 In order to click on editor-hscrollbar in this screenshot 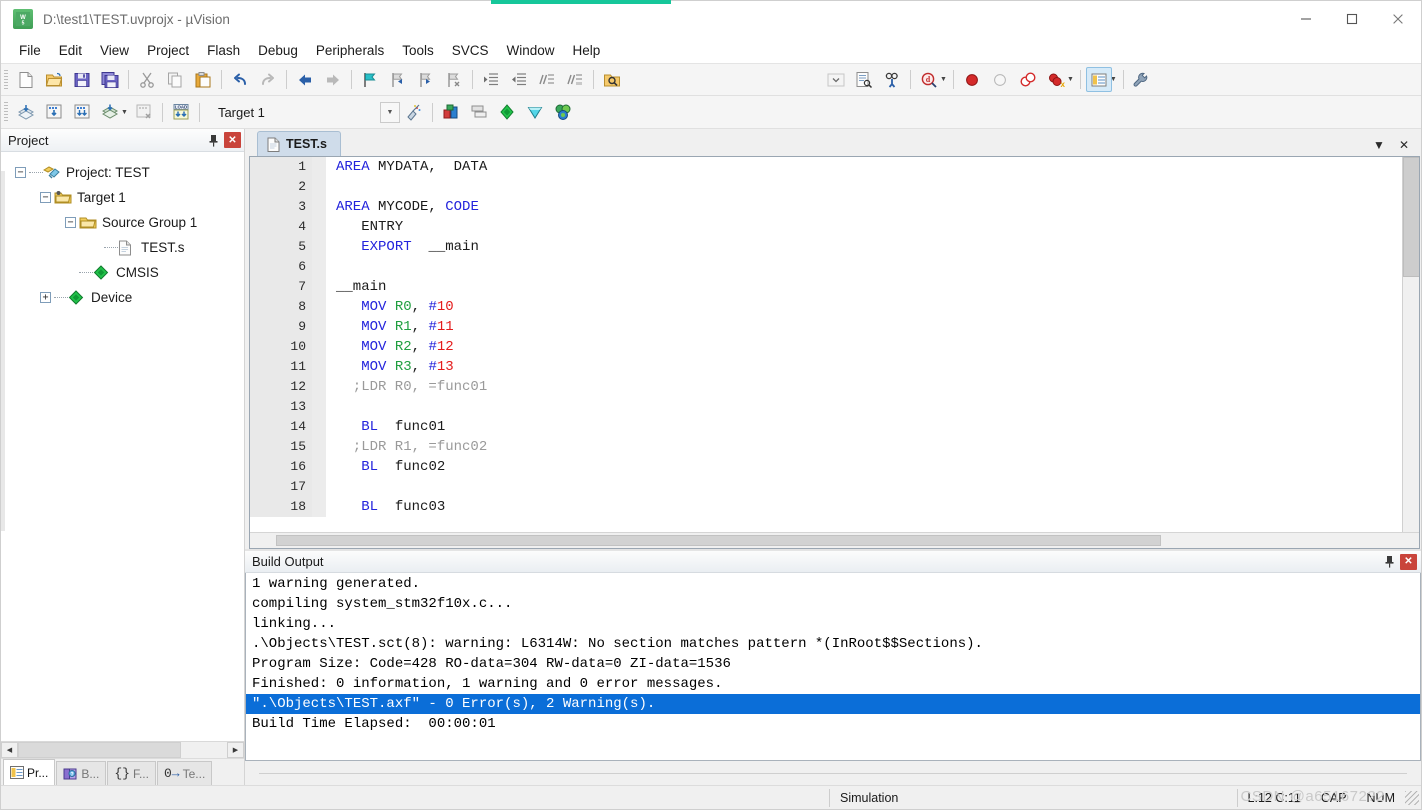, I will do `click(834, 540)`.